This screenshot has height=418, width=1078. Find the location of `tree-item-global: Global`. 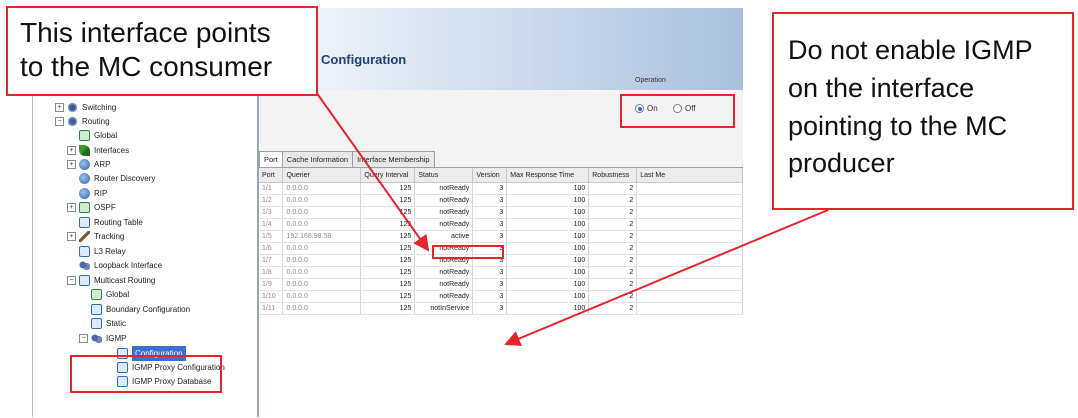

tree-item-global: Global is located at coordinates (98, 135).